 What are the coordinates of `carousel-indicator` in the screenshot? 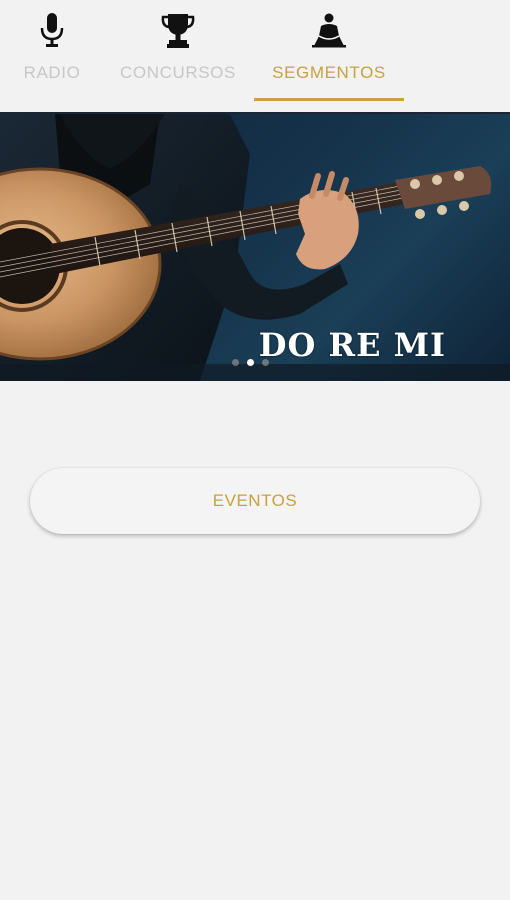 It's located at (250, 362).